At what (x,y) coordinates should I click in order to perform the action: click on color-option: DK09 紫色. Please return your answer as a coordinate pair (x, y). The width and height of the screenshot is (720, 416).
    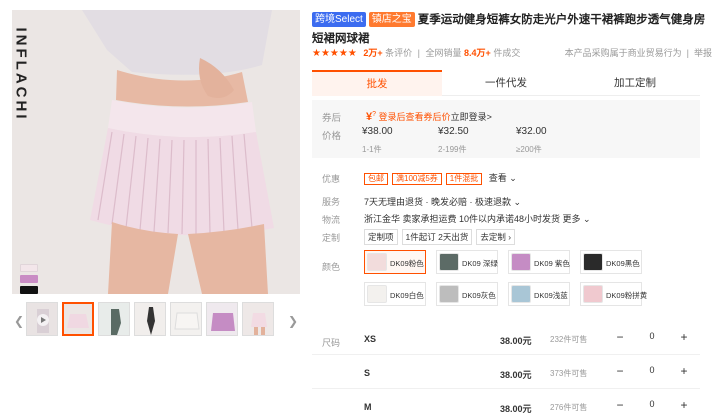
    Looking at the image, I should click on (539, 262).